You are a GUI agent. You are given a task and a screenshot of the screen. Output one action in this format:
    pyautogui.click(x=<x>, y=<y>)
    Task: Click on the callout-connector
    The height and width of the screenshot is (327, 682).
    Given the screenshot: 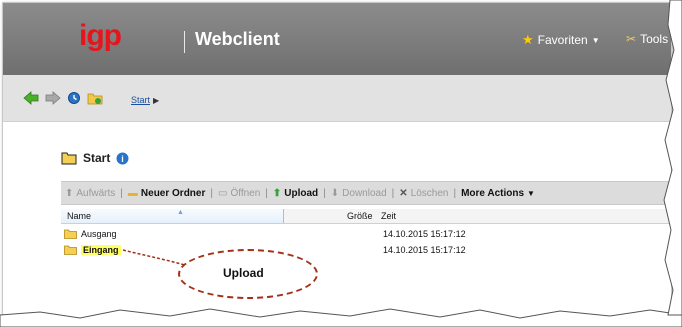 What is the action you would take?
    pyautogui.click(x=154, y=257)
    